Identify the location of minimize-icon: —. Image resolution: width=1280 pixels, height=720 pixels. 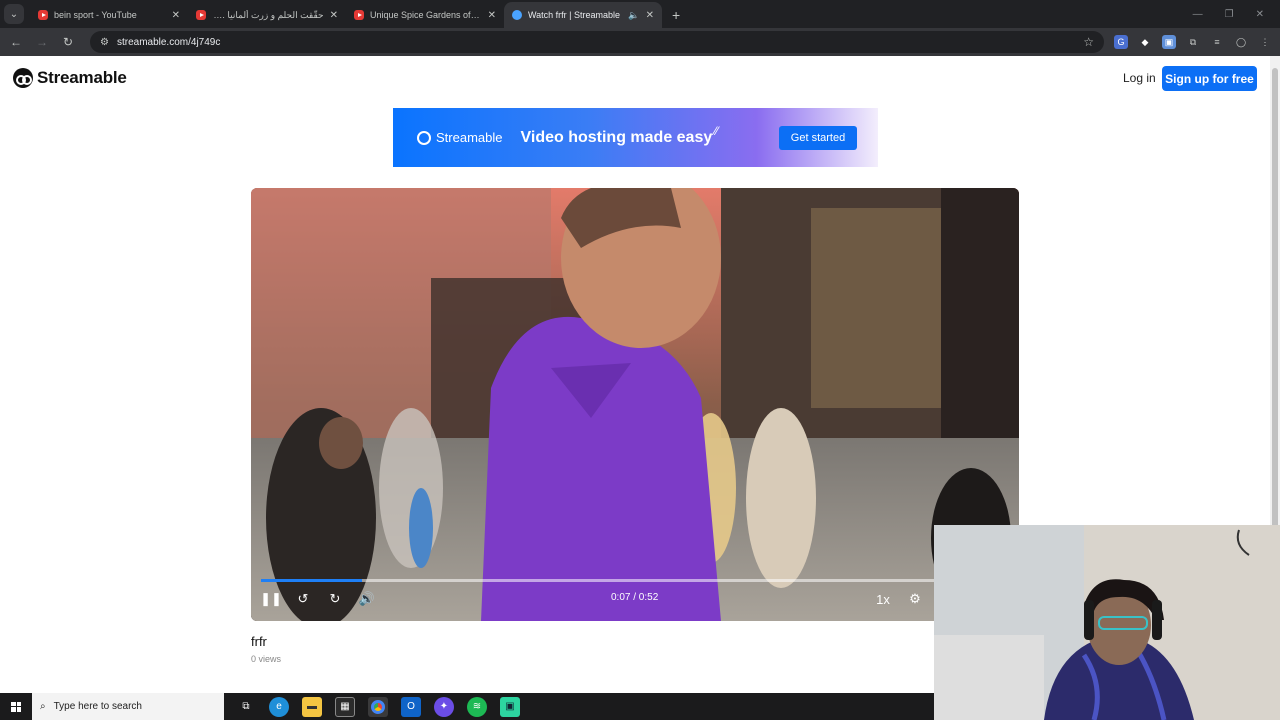
(1198, 14).